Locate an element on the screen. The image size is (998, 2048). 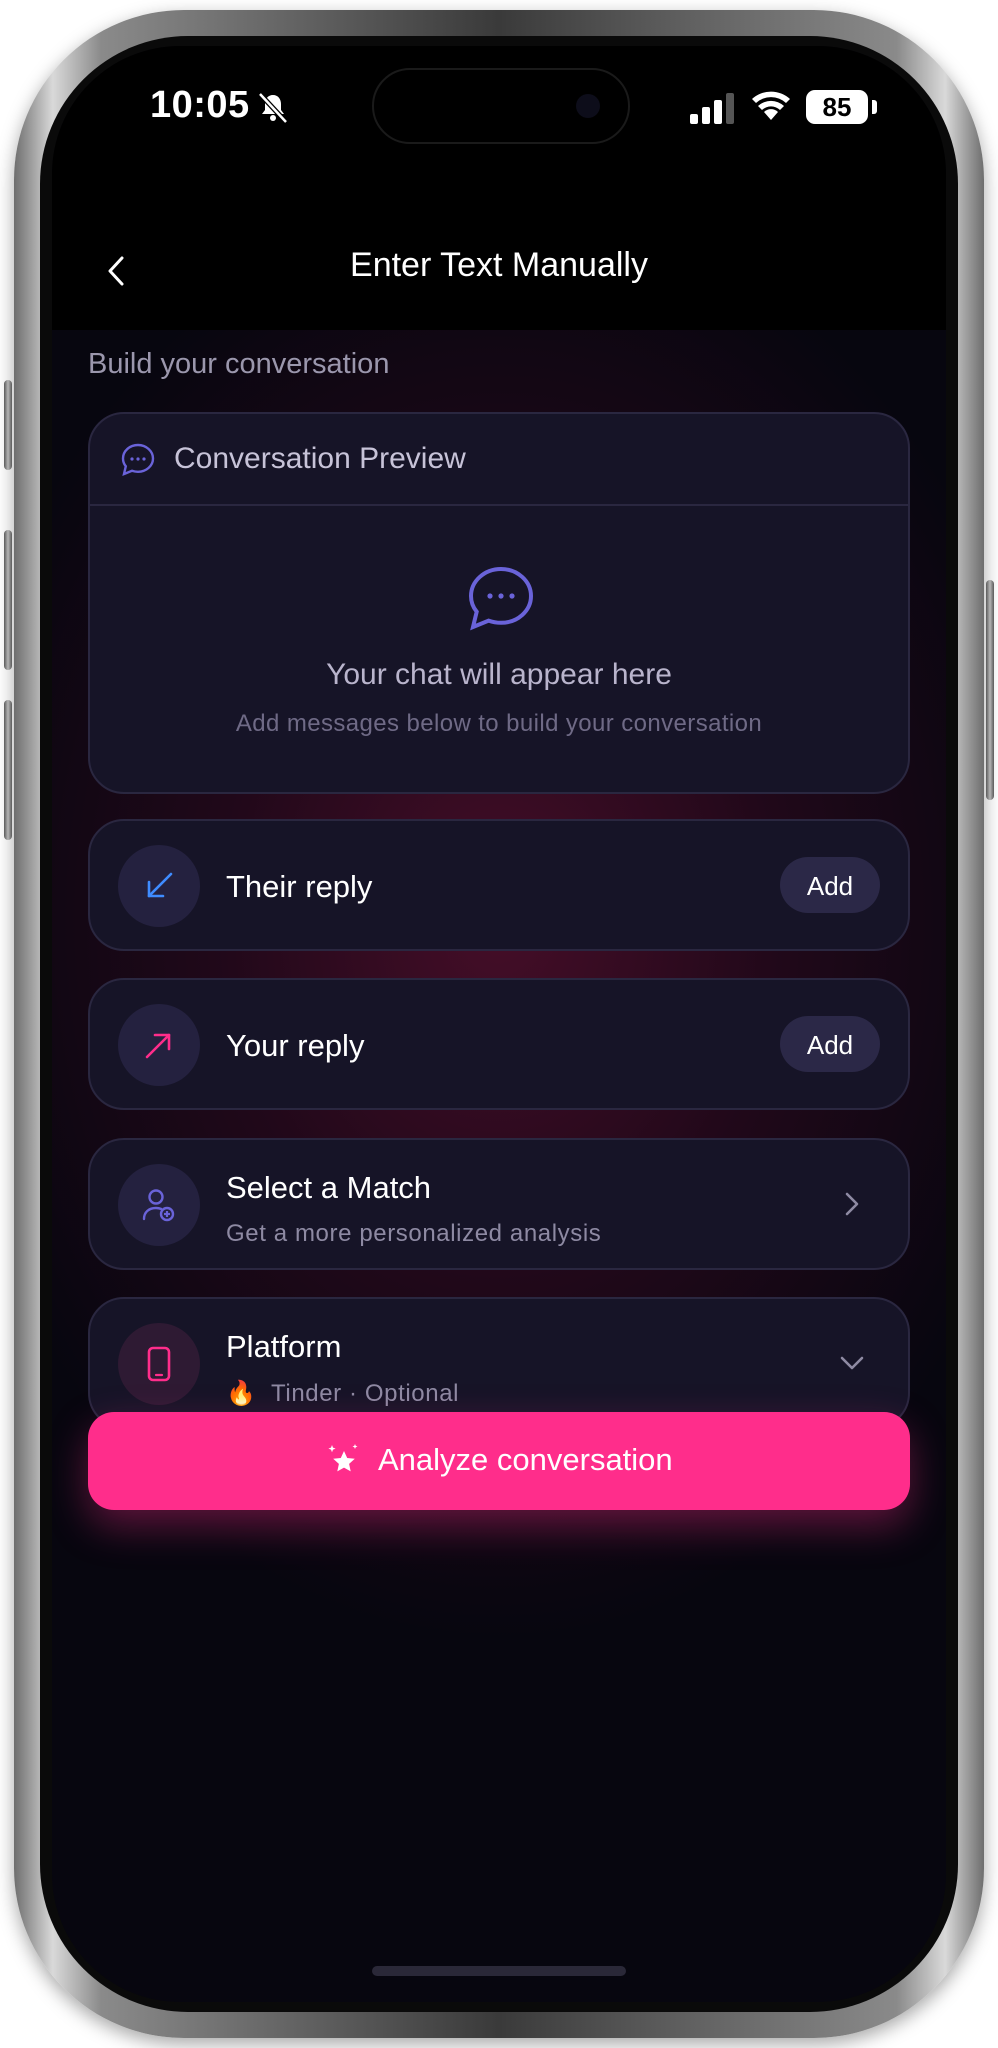
analyze-conversation-button: Analyze conversation is located at coordinates (499, 1461).